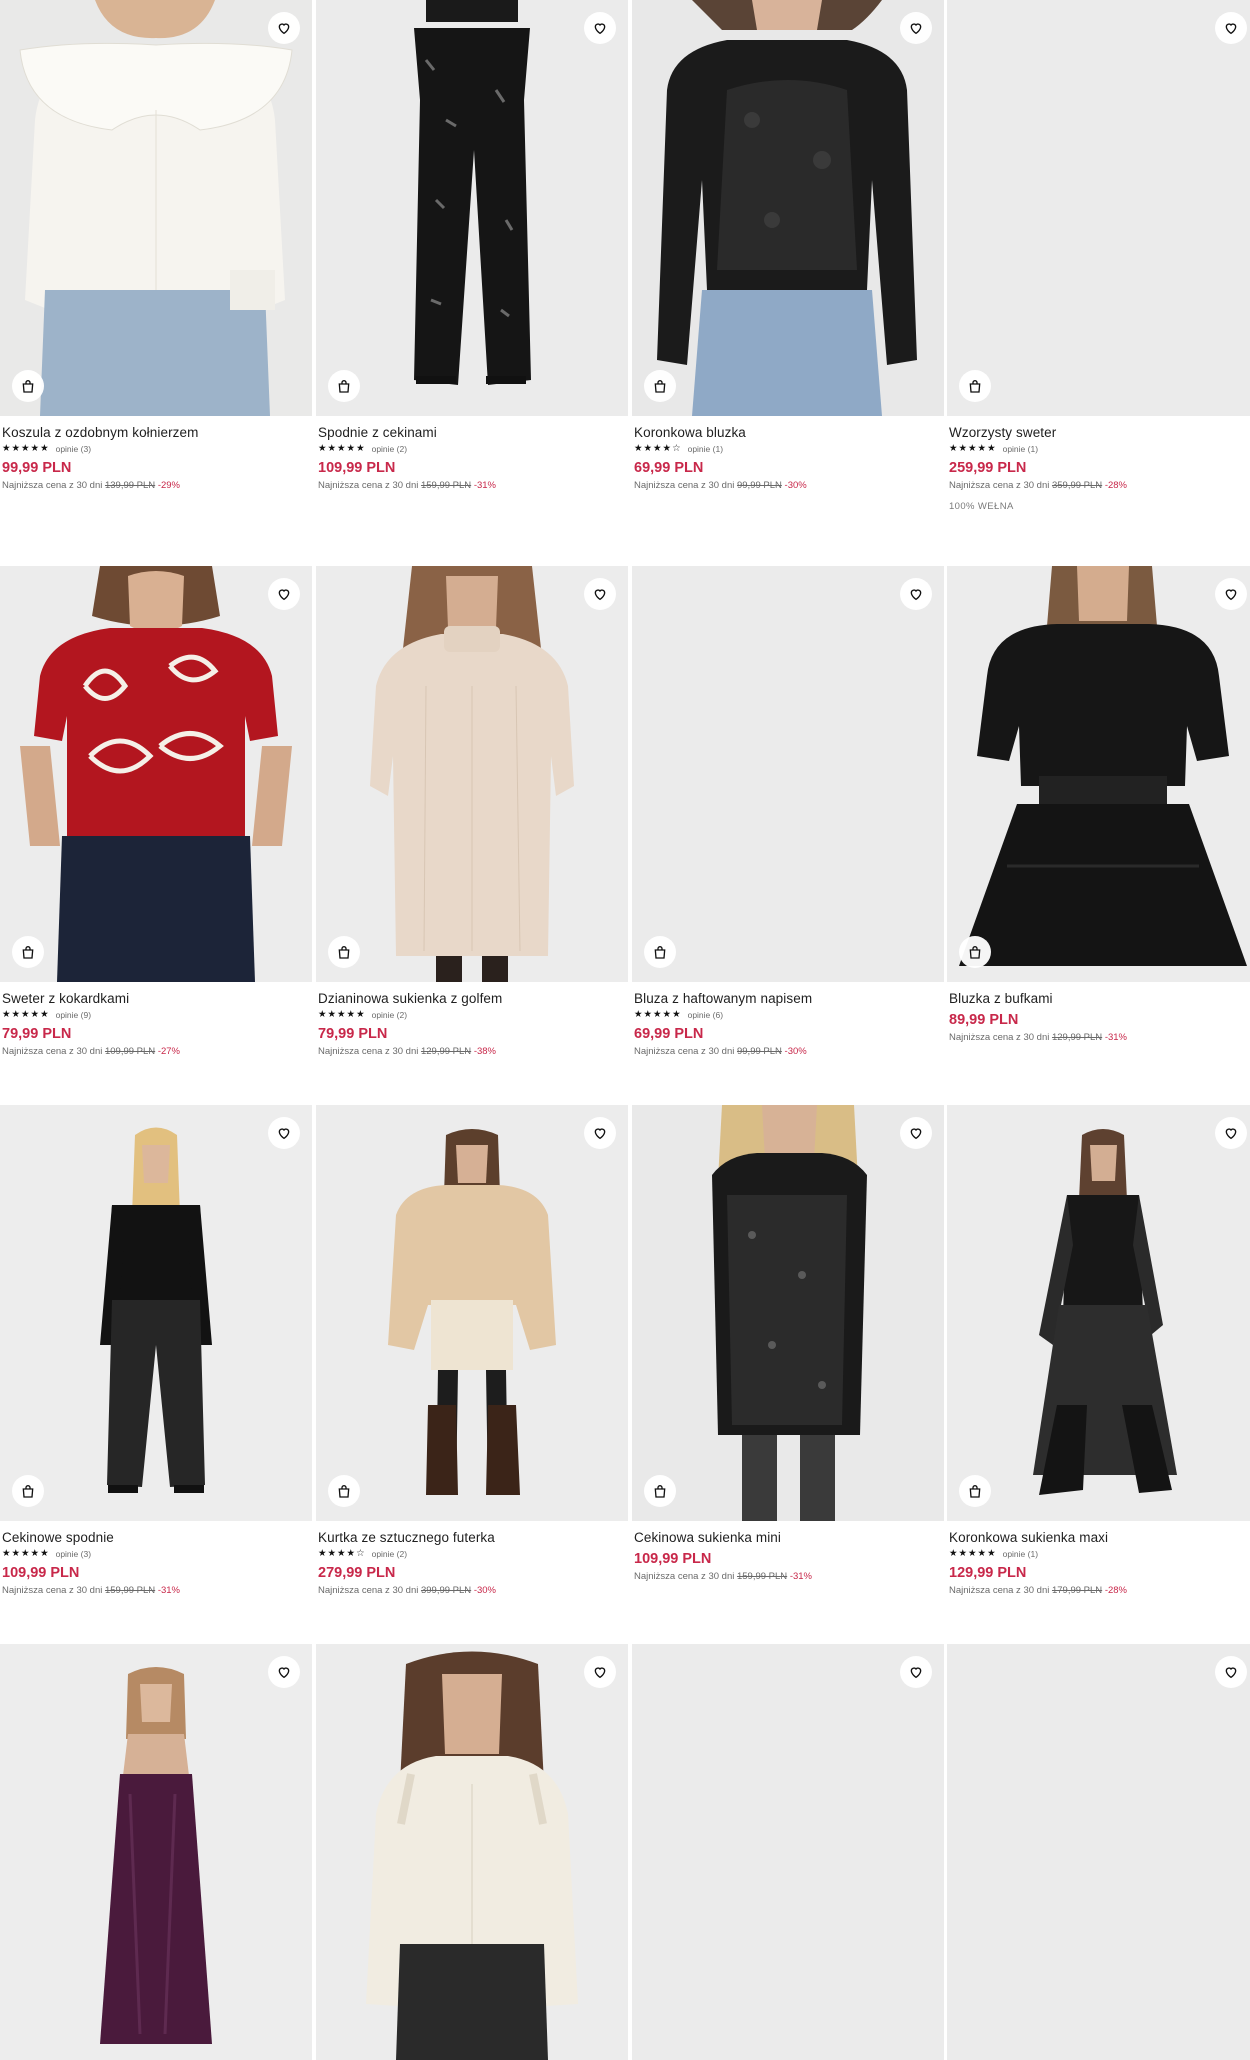  What do you see at coordinates (156, 998) in the screenshot?
I see `product-name: Sweter z kokardkami` at bounding box center [156, 998].